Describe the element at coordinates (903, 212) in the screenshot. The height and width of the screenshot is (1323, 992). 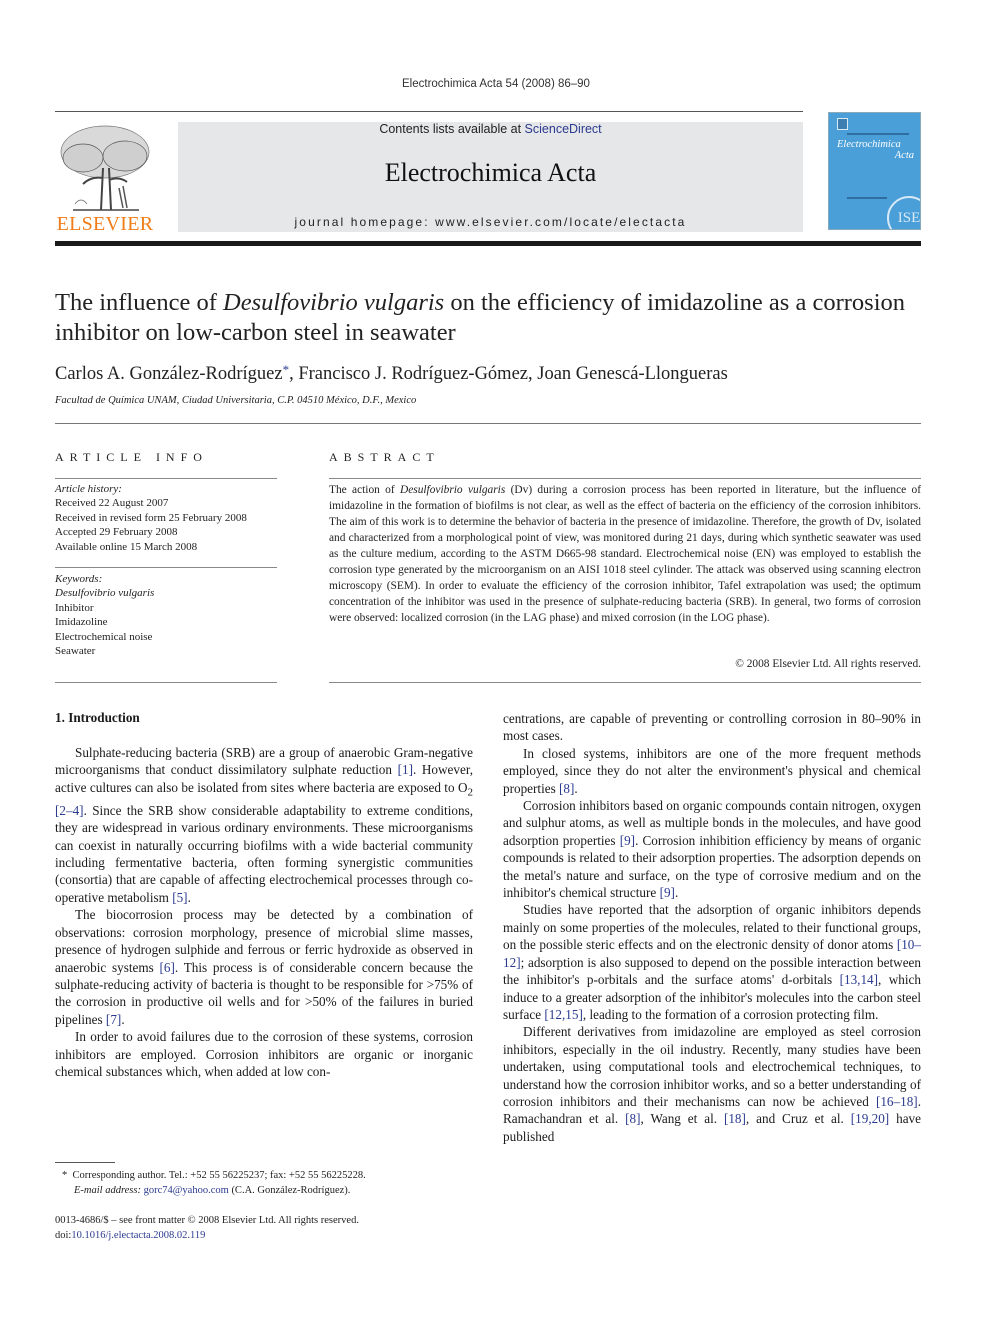
I see `ise-society-badge-icon: ISE` at that location.